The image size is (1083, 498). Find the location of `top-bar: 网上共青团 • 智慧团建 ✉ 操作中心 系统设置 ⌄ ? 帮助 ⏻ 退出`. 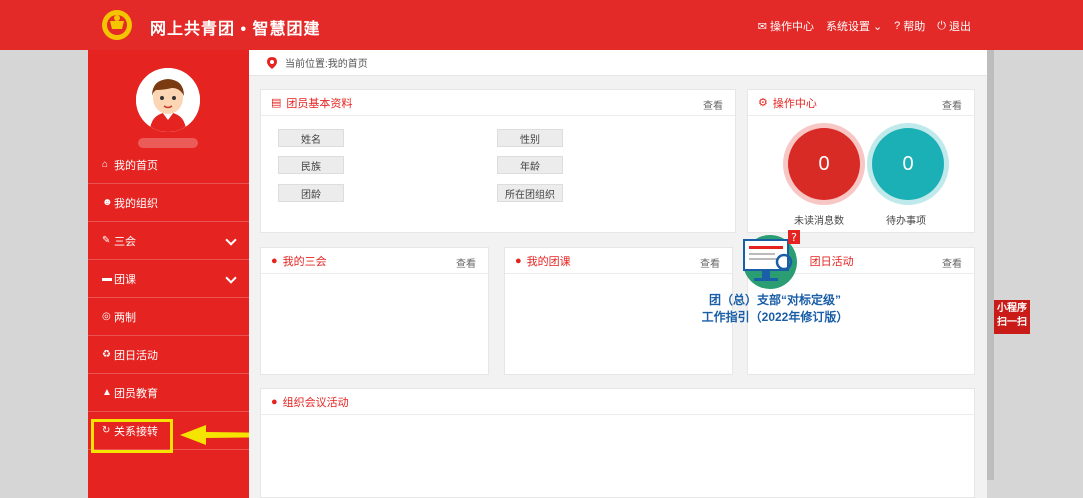

top-bar: 网上共青团 • 智慧团建 ✉ 操作中心 系统设置 ⌄ ? 帮助 ⏻ 退出 is located at coordinates (541, 25).